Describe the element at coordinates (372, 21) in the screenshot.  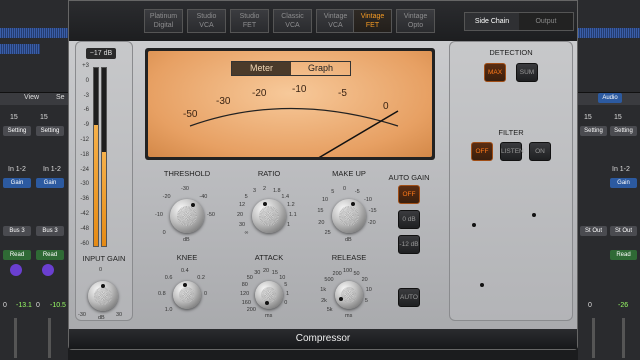
I see `model-button-vintage-fet: Vintage FET` at that location.